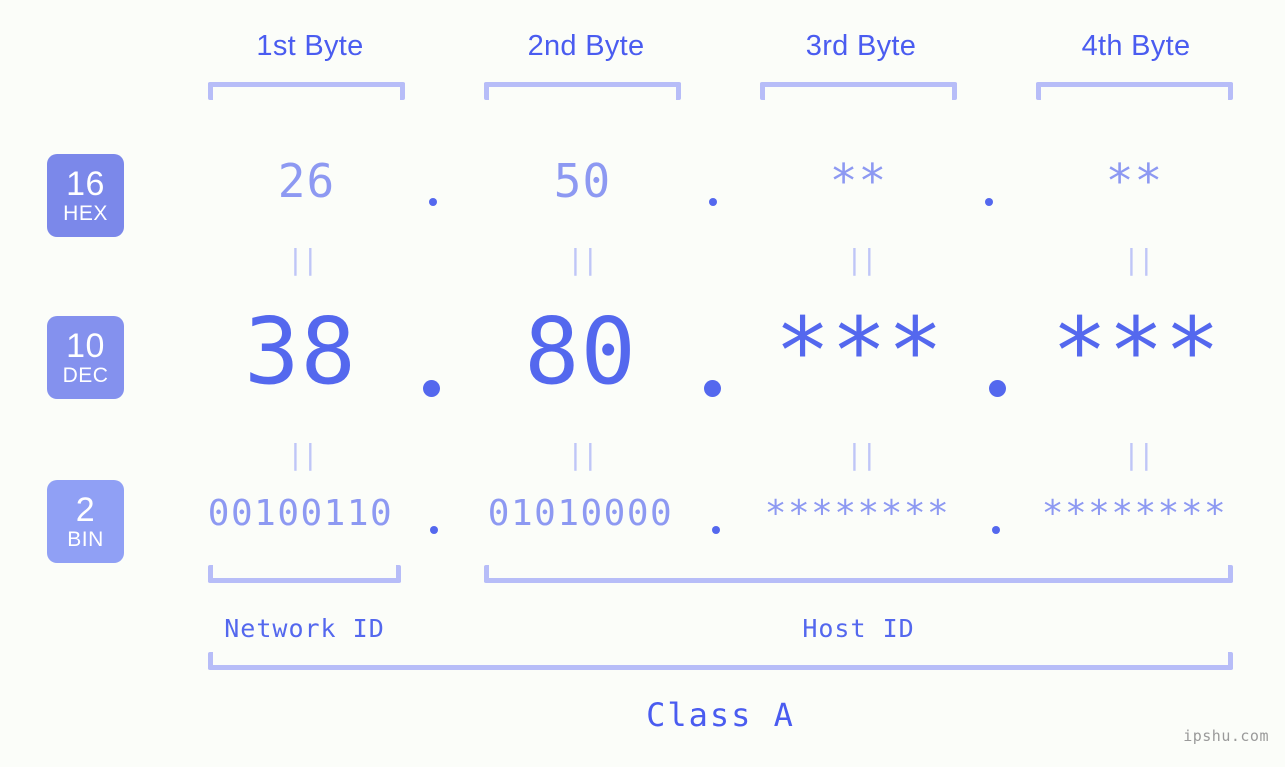 The image size is (1285, 767). Describe the element at coordinates (85, 539) in the screenshot. I see `radix-badge-bin-name: BIN` at that location.